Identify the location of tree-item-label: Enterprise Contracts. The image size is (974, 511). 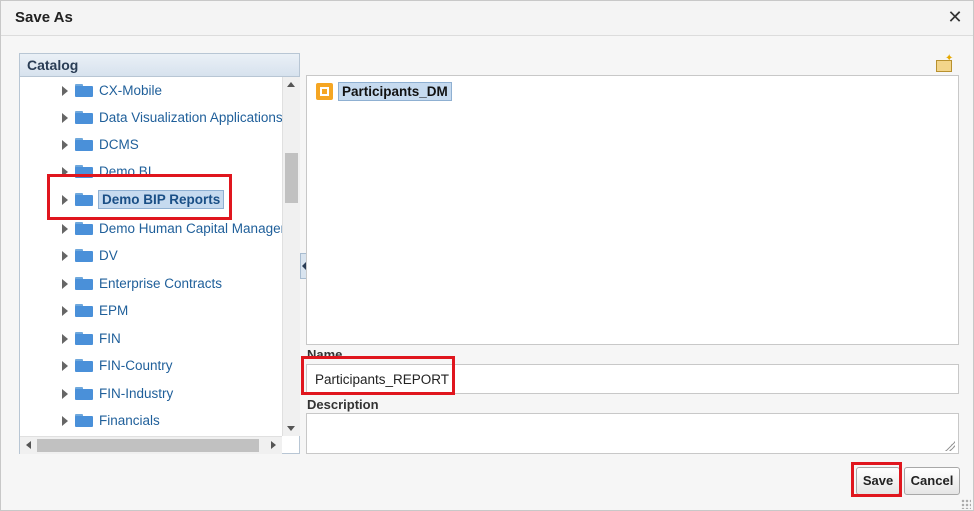
(161, 283).